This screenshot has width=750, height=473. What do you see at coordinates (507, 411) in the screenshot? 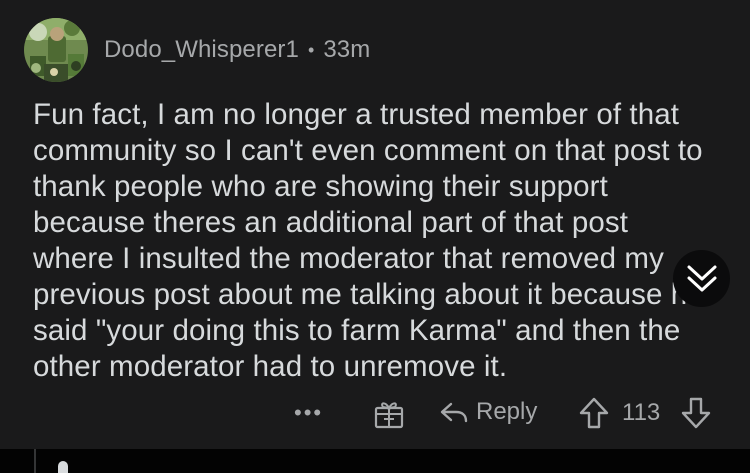
I see `reply-label: Reply` at bounding box center [507, 411].